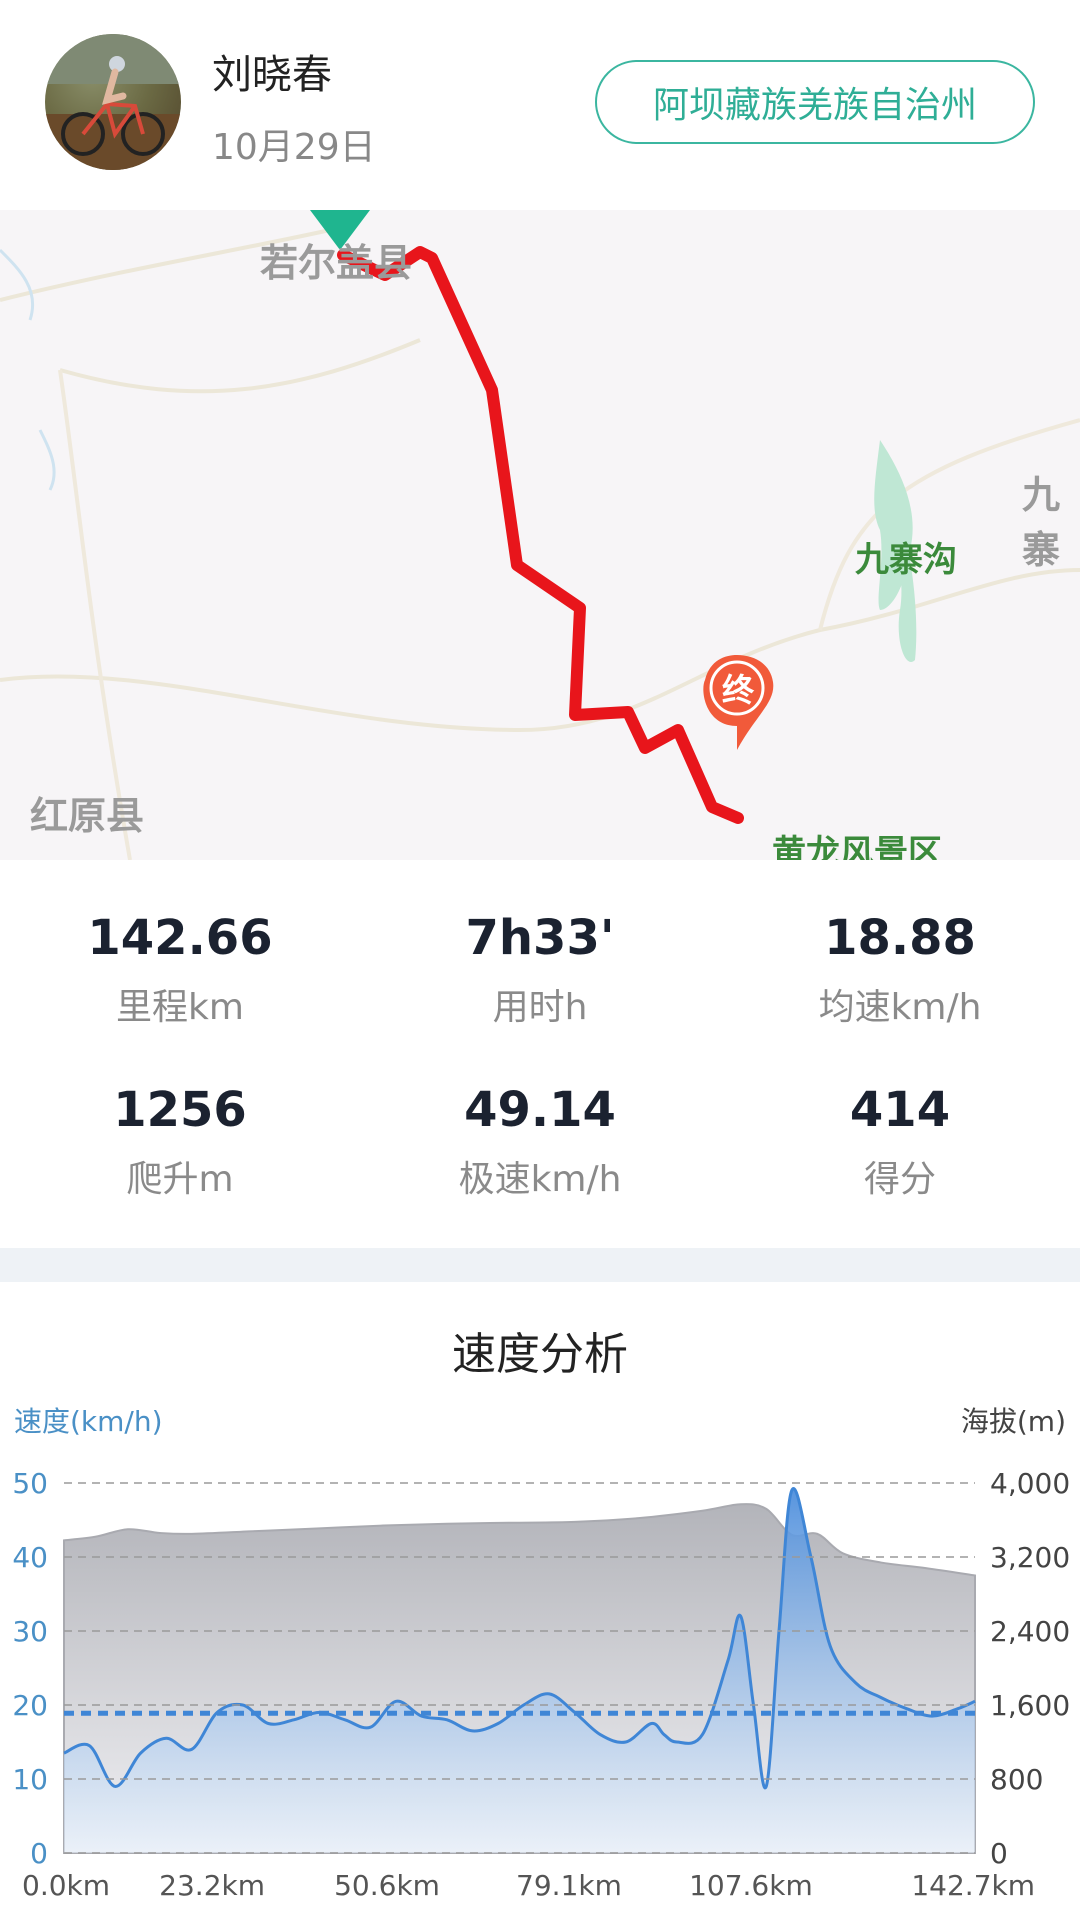 The width and height of the screenshot is (1080, 1920). I want to click on right-tick-label: 800, so click(1016, 1779).